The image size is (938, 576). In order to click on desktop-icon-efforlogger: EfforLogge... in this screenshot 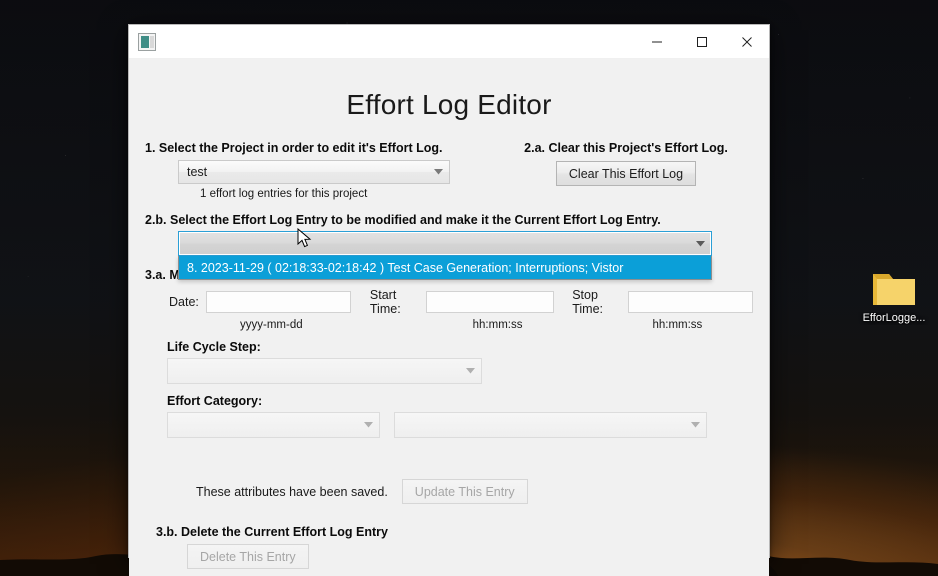, I will do `click(894, 296)`.